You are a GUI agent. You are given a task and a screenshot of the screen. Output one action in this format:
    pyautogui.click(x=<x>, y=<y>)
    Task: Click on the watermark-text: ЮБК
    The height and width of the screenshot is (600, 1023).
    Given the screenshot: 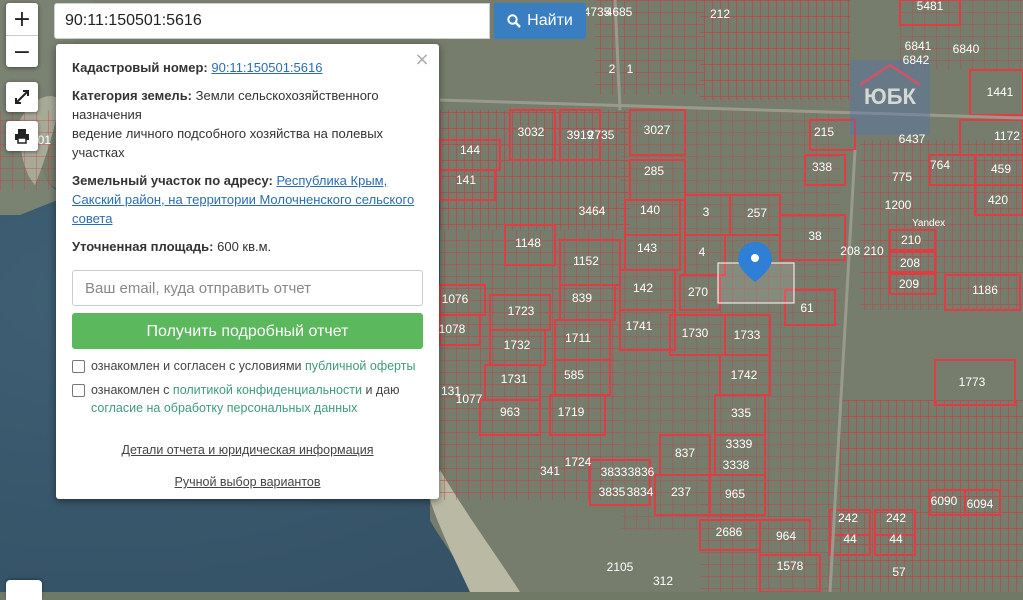 What is the action you would take?
    pyautogui.click(x=890, y=96)
    